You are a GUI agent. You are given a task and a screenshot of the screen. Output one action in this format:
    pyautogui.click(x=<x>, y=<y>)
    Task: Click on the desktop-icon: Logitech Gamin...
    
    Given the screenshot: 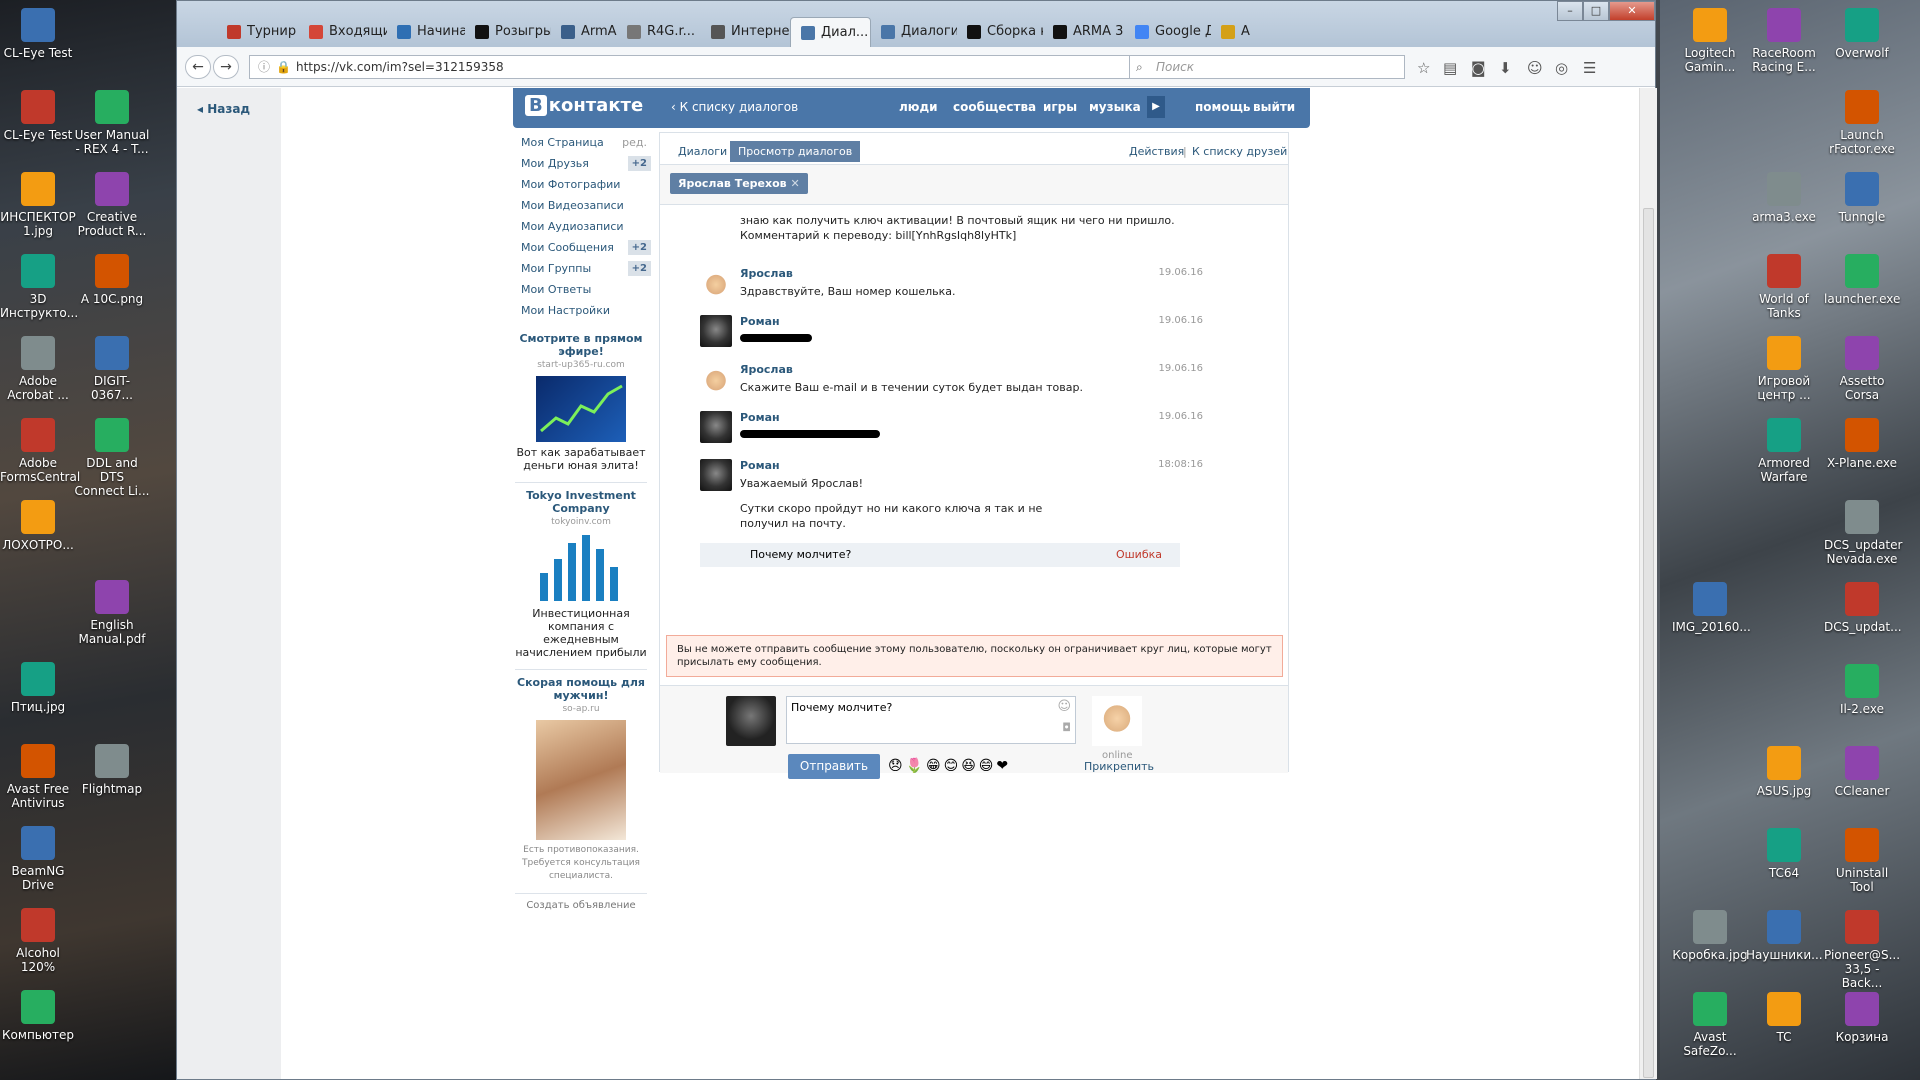 What is the action you would take?
    pyautogui.click(x=1710, y=41)
    